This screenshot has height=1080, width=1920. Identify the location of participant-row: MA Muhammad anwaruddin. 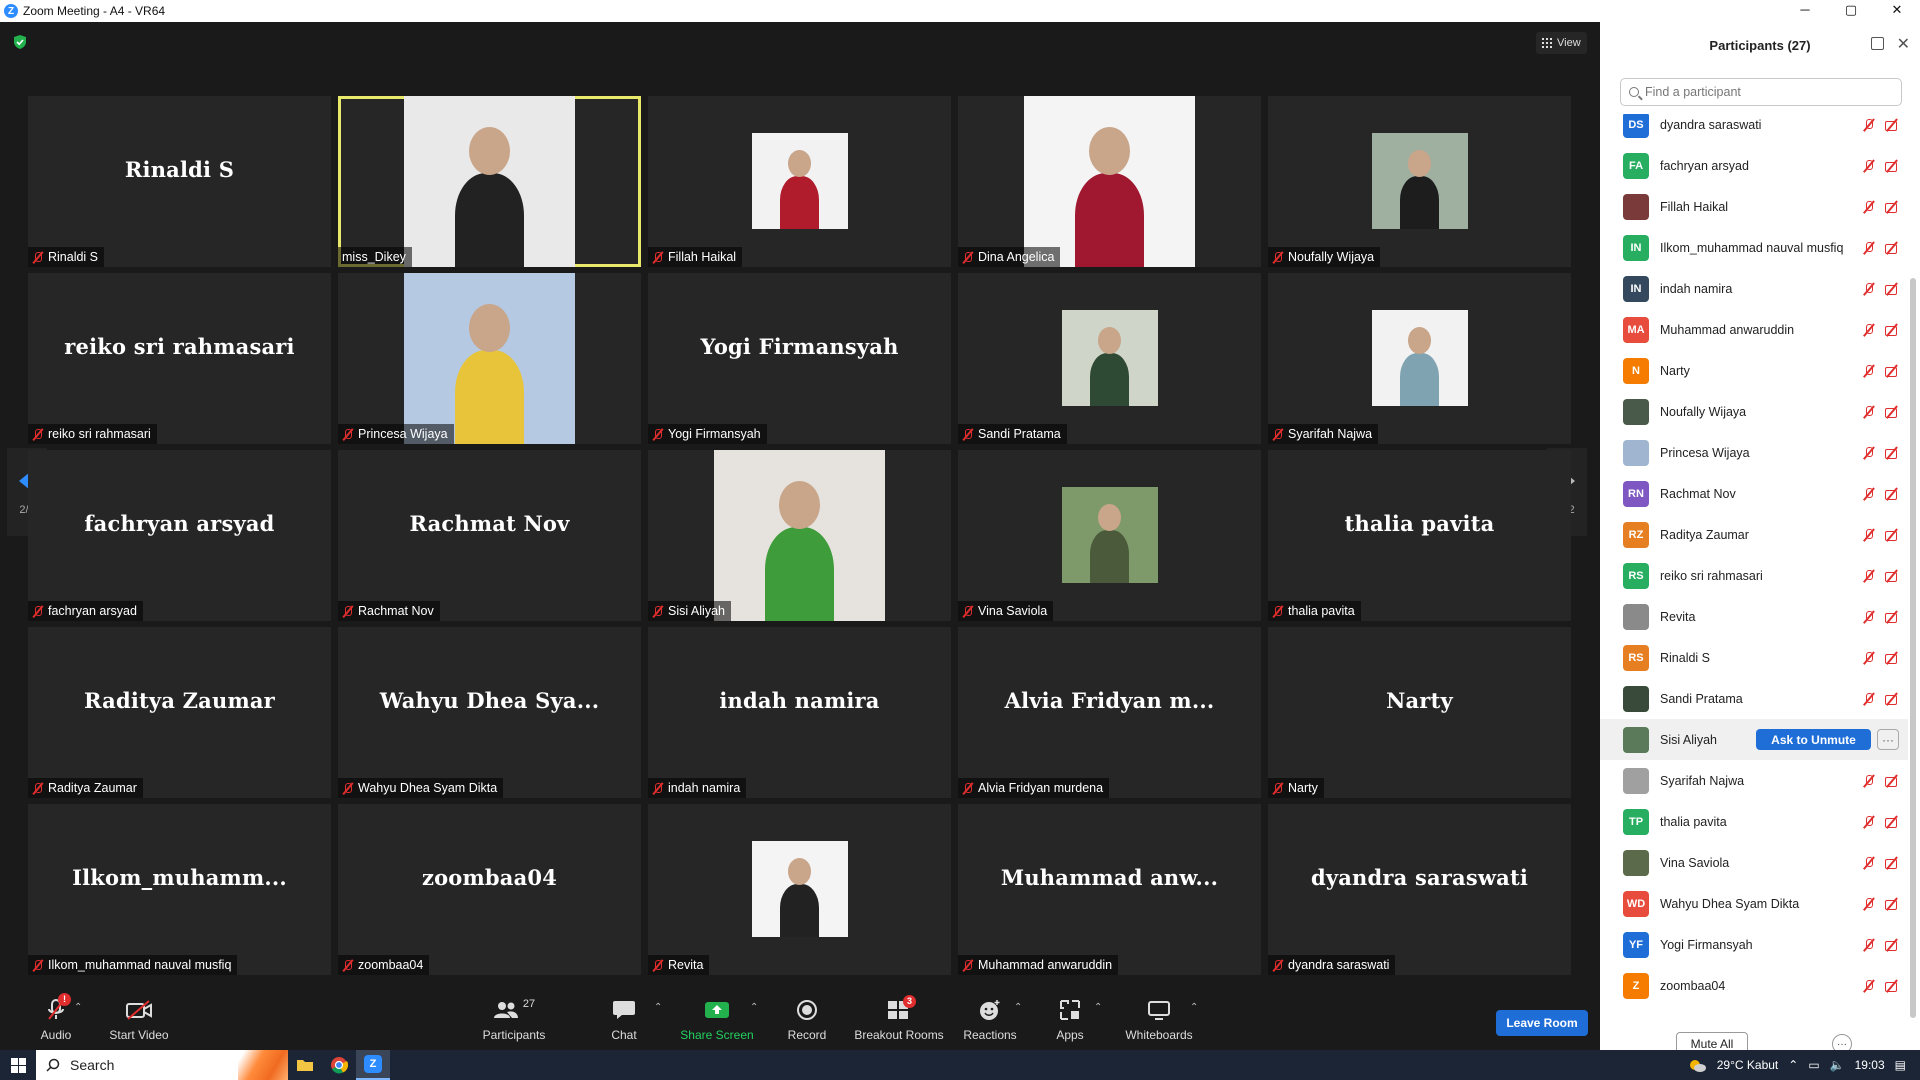
(1754, 329).